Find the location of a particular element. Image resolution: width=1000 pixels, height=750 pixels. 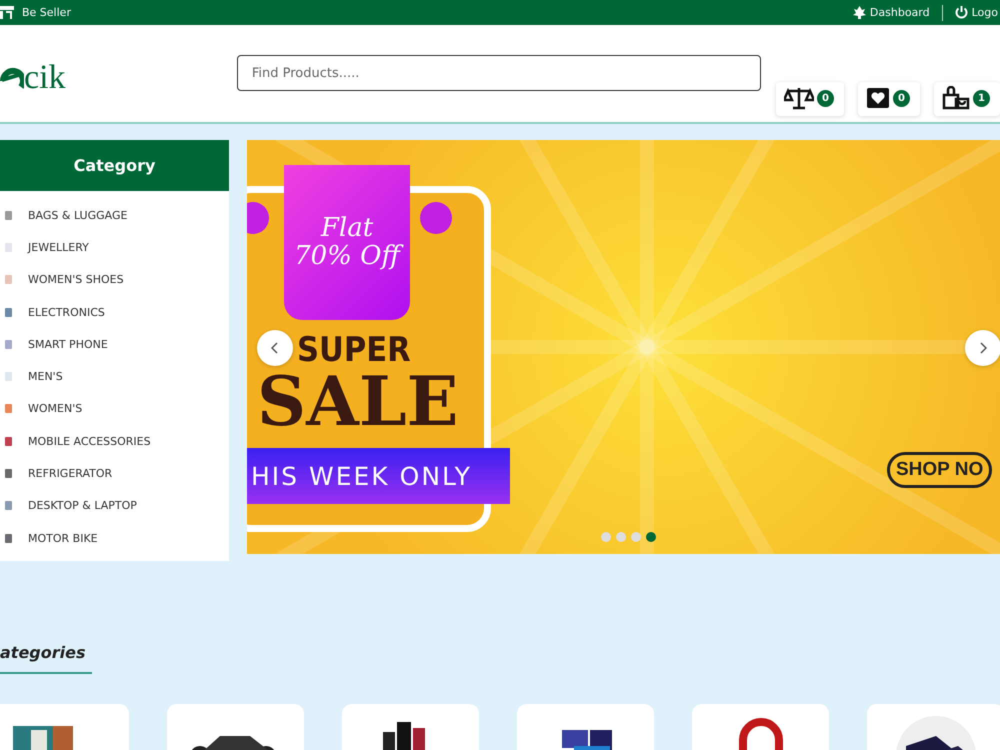

chevron-left-icon is located at coordinates (275, 348).